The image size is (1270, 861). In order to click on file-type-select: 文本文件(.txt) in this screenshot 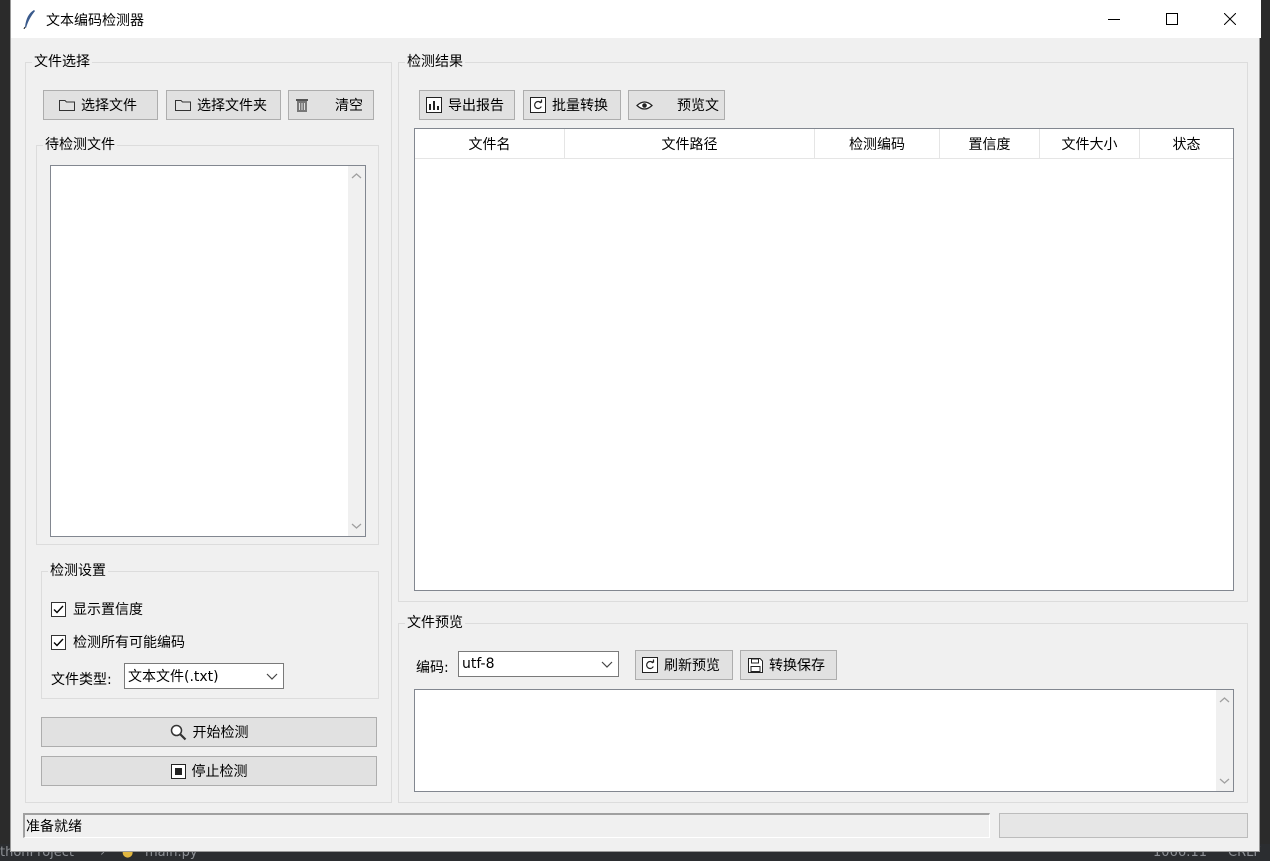, I will do `click(204, 676)`.